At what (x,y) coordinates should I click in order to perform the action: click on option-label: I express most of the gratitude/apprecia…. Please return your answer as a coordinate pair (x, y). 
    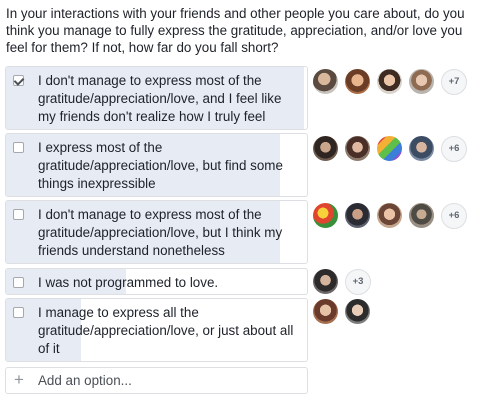
    Looking at the image, I should click on (160, 165).